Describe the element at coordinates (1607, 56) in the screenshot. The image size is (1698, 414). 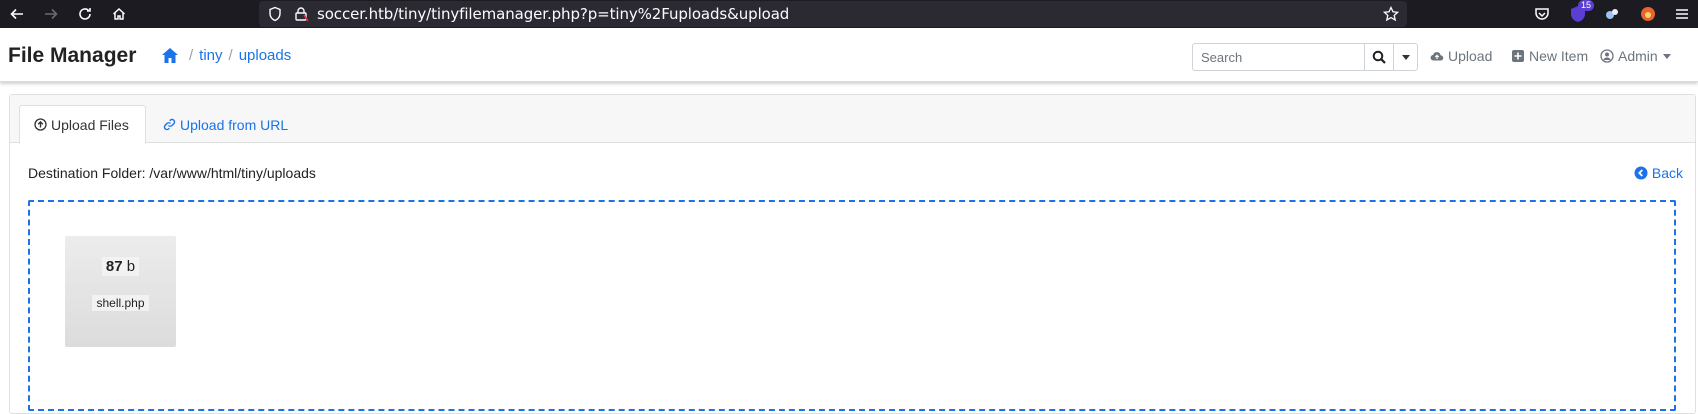
I see `user-circle-icon` at that location.